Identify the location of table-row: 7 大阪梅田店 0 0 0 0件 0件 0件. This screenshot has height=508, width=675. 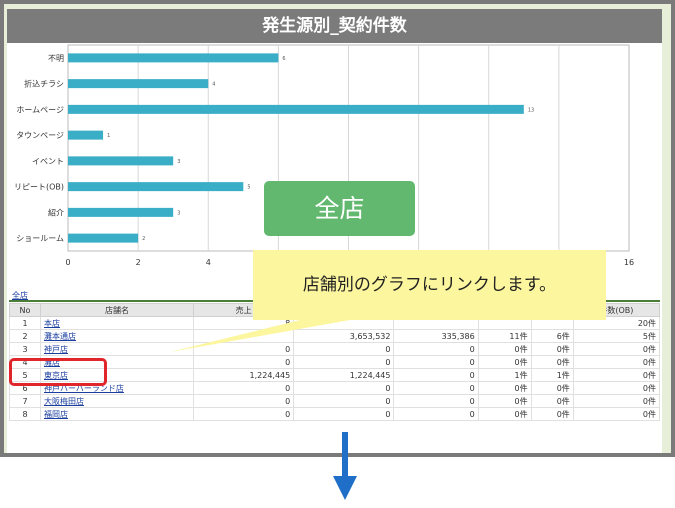
(335, 401).